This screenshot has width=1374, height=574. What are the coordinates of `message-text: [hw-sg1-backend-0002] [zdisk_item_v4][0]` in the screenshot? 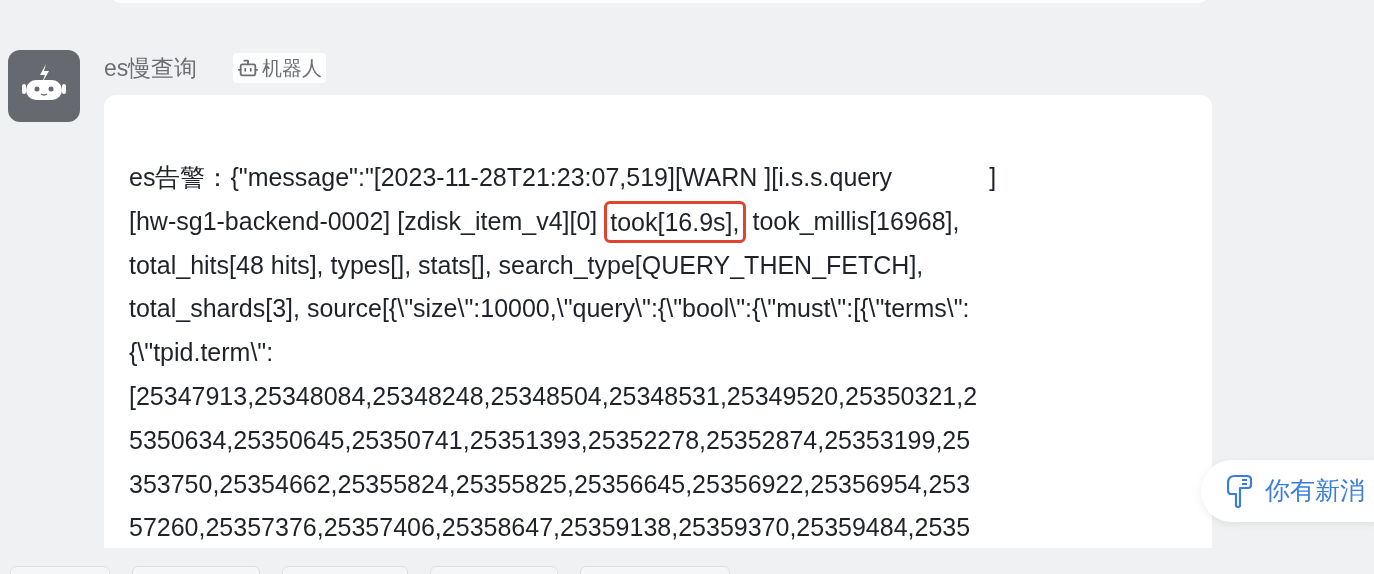 It's located at (364, 221).